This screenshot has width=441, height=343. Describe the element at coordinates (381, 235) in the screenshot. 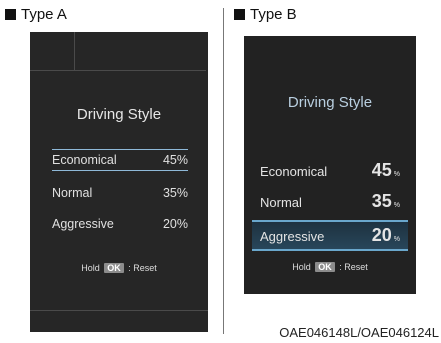

I see `row-value: 20` at that location.